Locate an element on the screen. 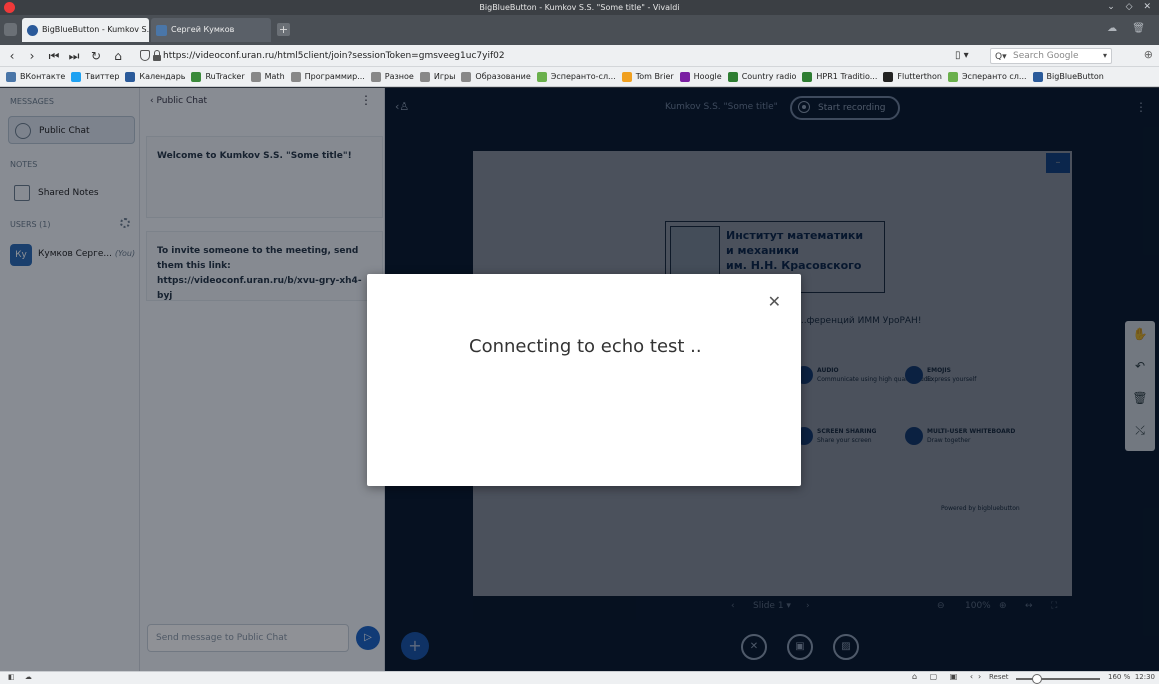 The width and height of the screenshot is (1159, 684). forward-icon: › is located at coordinates (32, 56).